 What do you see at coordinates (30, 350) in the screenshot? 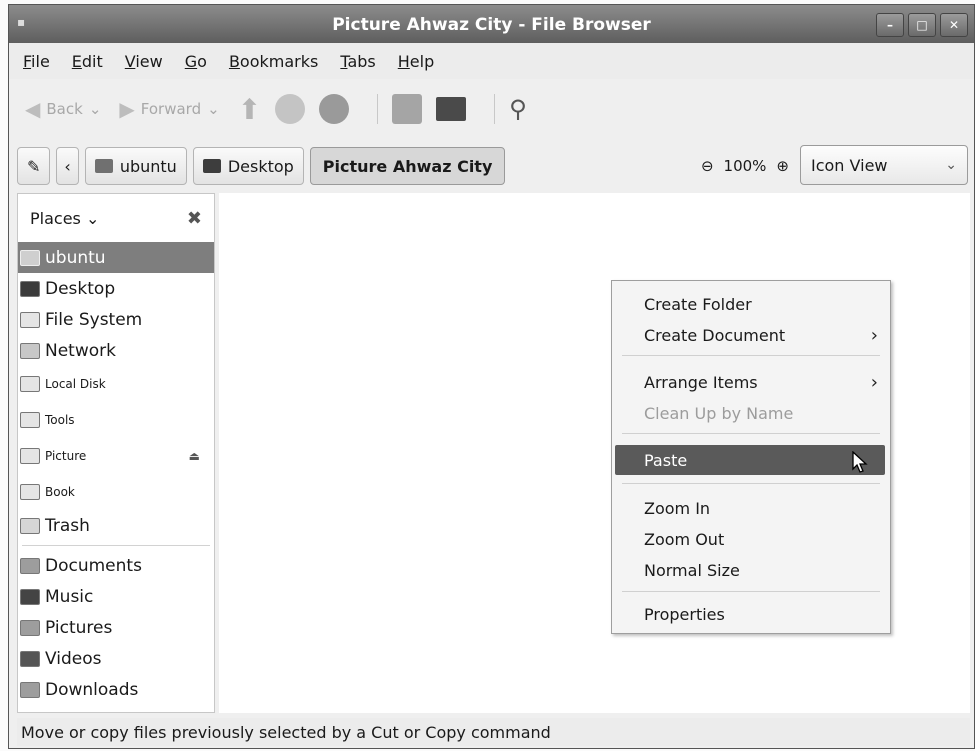
I see `network-icon` at bounding box center [30, 350].